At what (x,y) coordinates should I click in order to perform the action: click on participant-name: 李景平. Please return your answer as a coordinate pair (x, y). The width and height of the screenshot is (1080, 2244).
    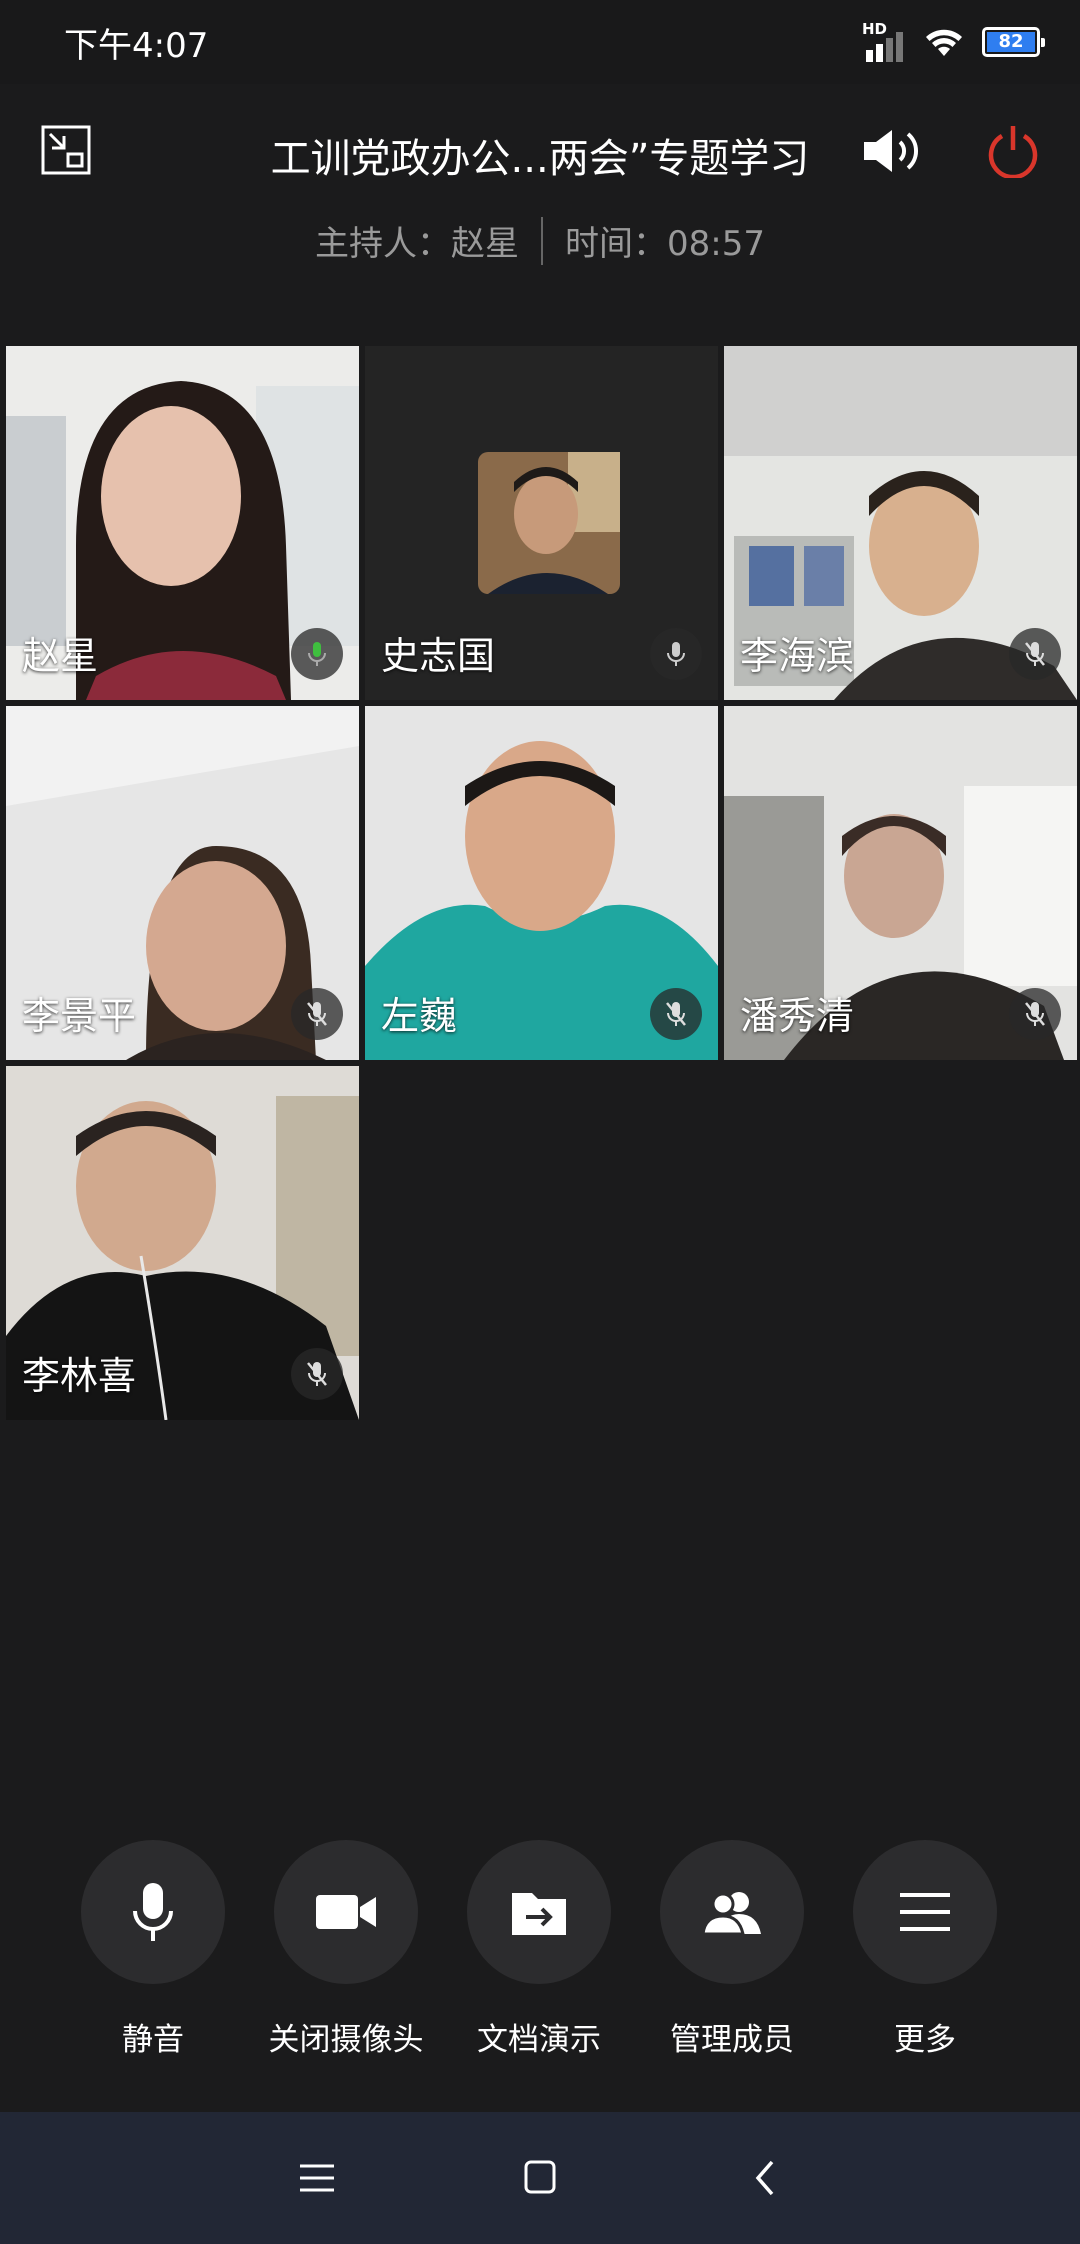
    Looking at the image, I should click on (79, 1016).